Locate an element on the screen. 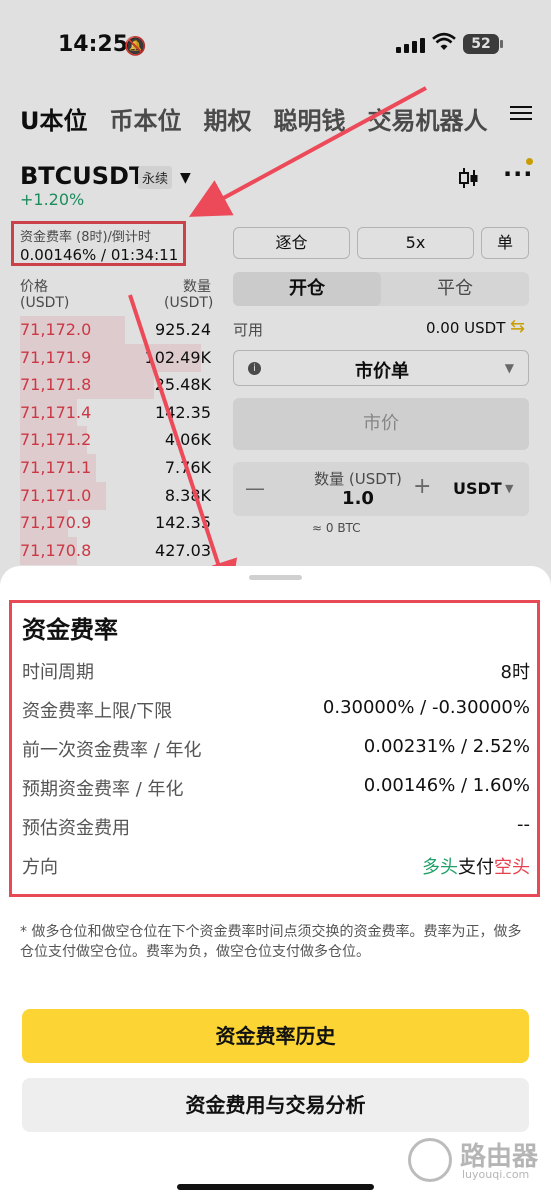 The image size is (551, 1200). row-estimated-fee: 预估资金费用 -- is located at coordinates (276, 827).